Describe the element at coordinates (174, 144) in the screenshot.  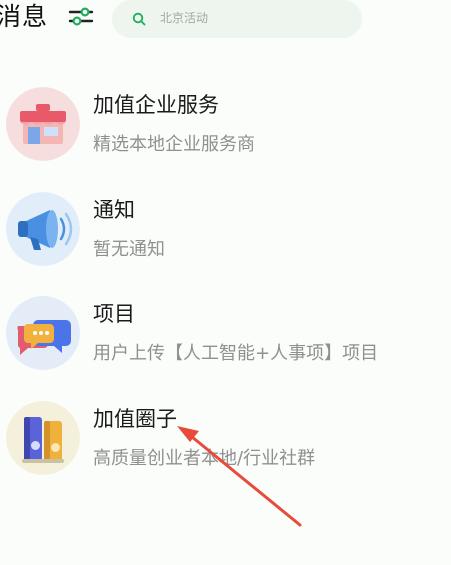
I see `message-subtitle: 精选本地企业服务商` at that location.